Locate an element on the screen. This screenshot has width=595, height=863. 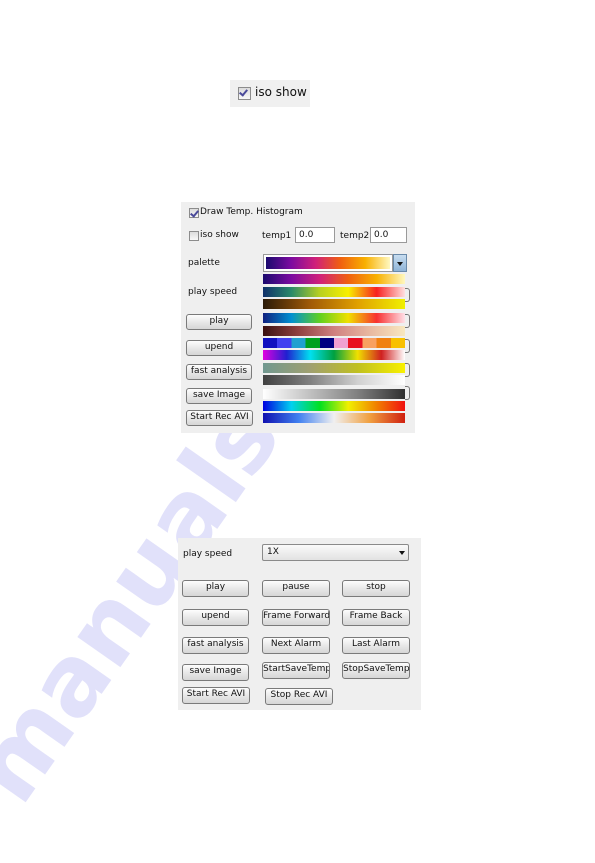
stop-button: stop is located at coordinates (376, 588).